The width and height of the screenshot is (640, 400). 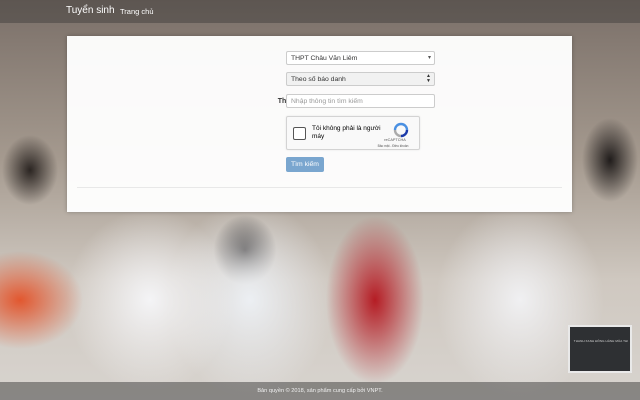 What do you see at coordinates (299, 133) in the screenshot?
I see `recaptcha-checkbox` at bounding box center [299, 133].